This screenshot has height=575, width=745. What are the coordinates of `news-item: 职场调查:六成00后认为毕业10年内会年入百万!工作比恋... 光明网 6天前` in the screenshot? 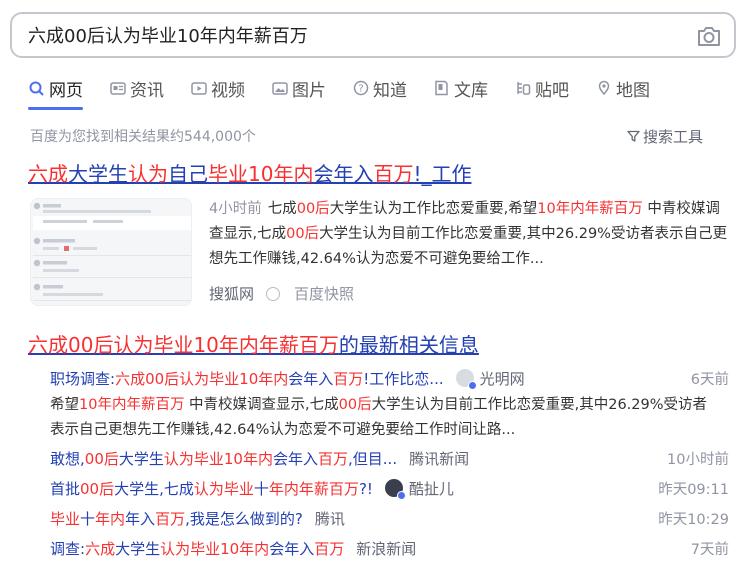 It's located at (389, 378).